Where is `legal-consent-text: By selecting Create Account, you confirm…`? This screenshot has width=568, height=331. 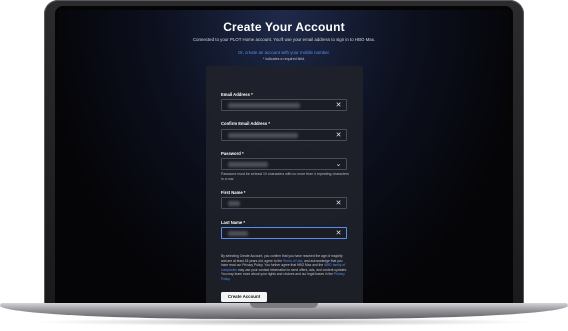 legal-consent-text: By selecting Create Account, you confirm… is located at coordinates (285, 268).